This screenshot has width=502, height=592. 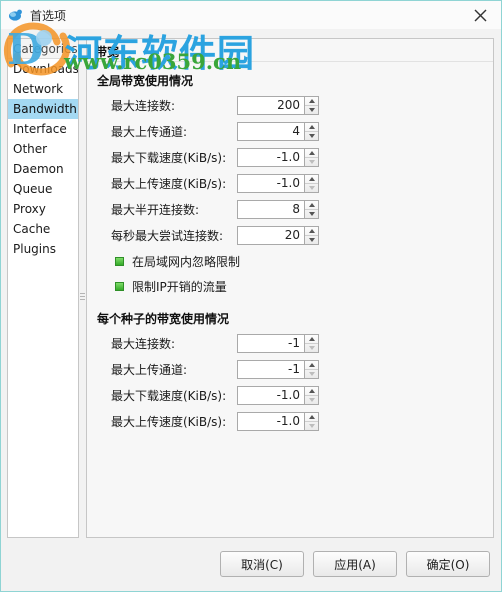 What do you see at coordinates (43, 109) in the screenshot?
I see `sidebar-item-bandwidth: Bandwidth` at bounding box center [43, 109].